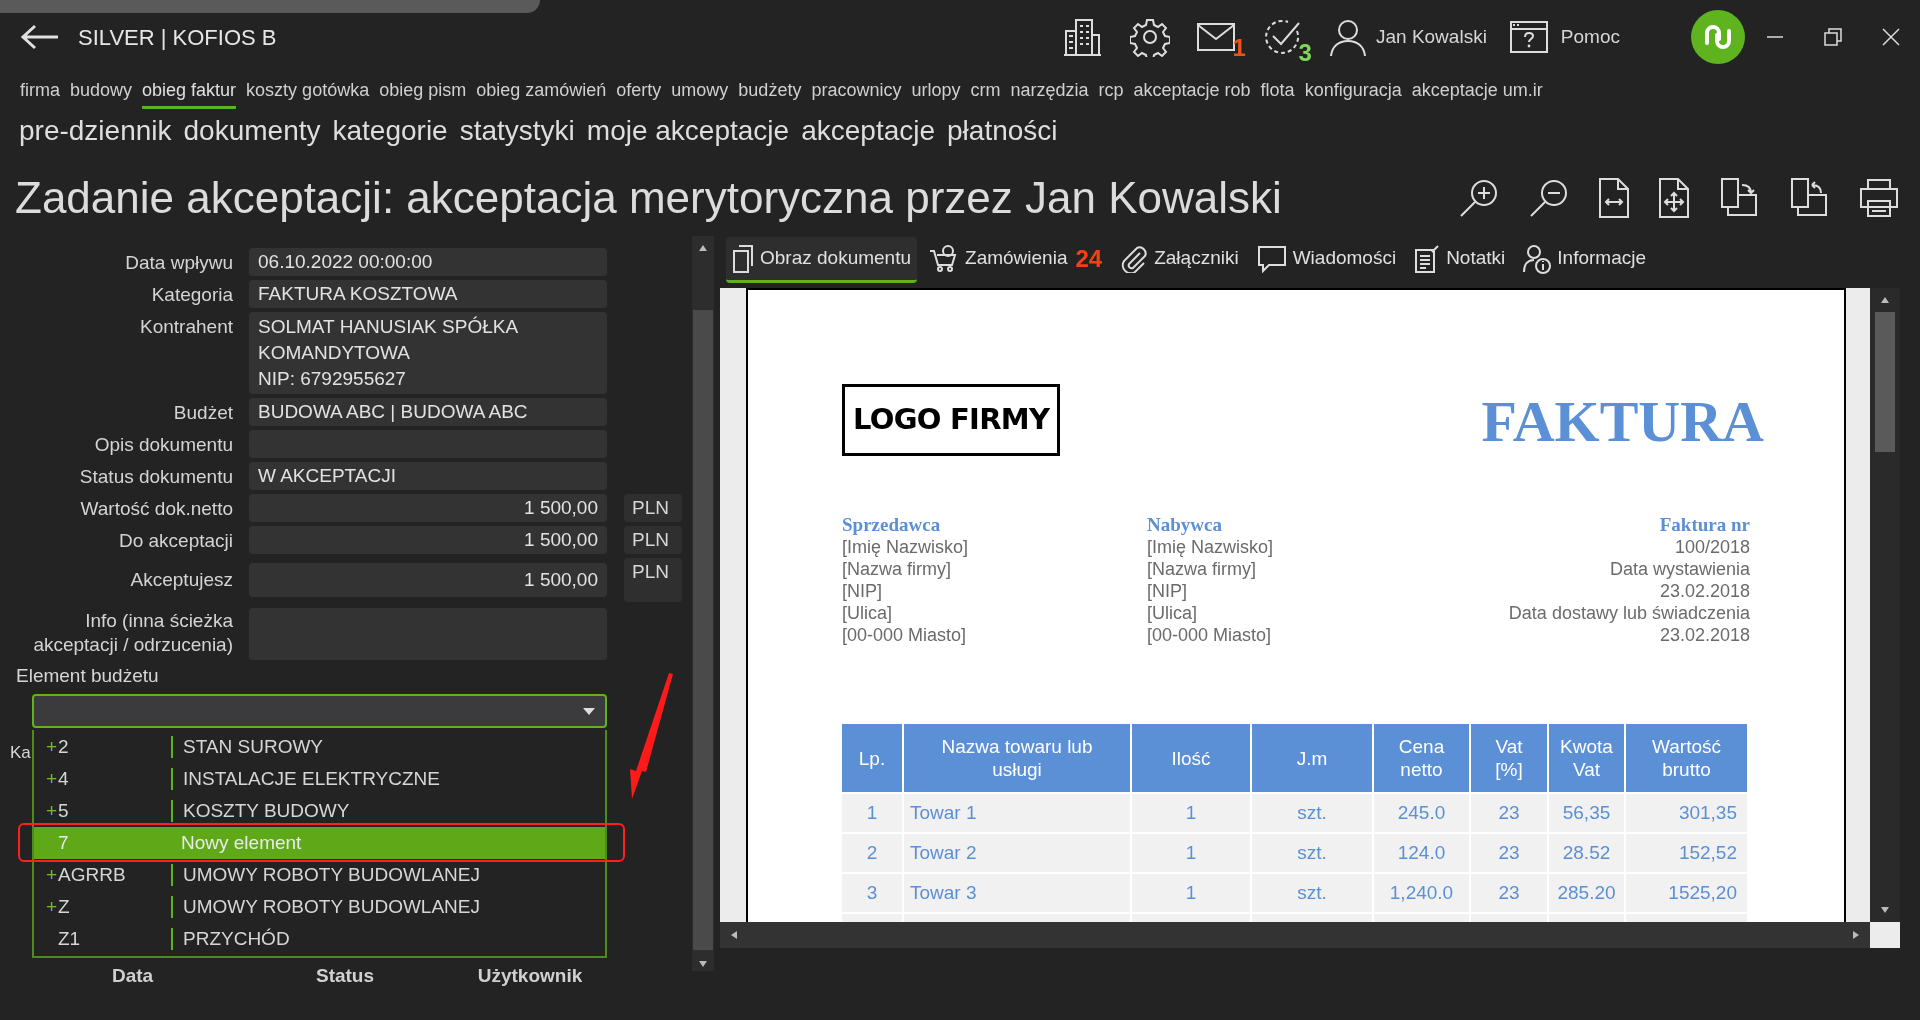 The image size is (1920, 1020). Describe the element at coordinates (319, 939) in the screenshot. I see `dropdown-option: Z1 PRZYCHÓD` at that location.